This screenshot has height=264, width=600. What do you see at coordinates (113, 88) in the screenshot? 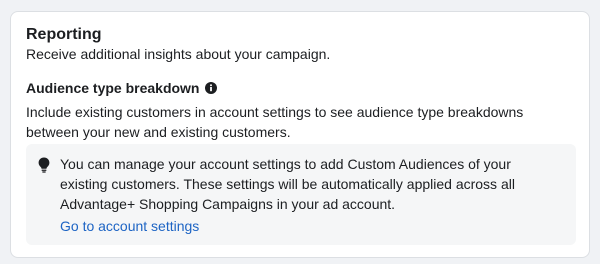
I see `audience-breakdown-label: Audience type breakdown` at bounding box center [113, 88].